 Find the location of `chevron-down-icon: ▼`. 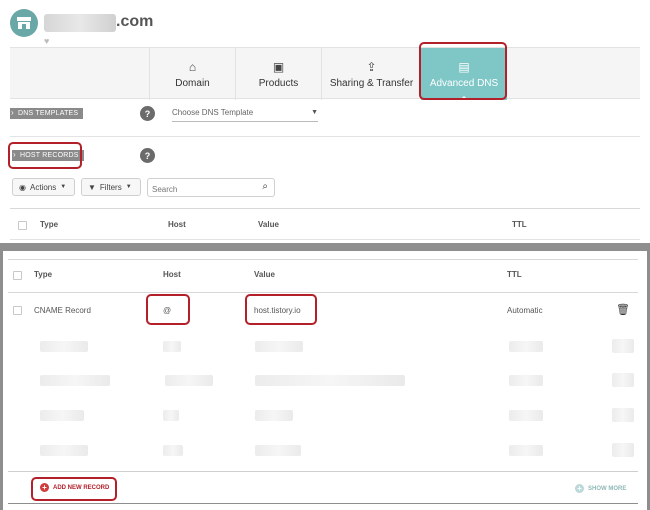

chevron-down-icon: ▼ is located at coordinates (314, 112).